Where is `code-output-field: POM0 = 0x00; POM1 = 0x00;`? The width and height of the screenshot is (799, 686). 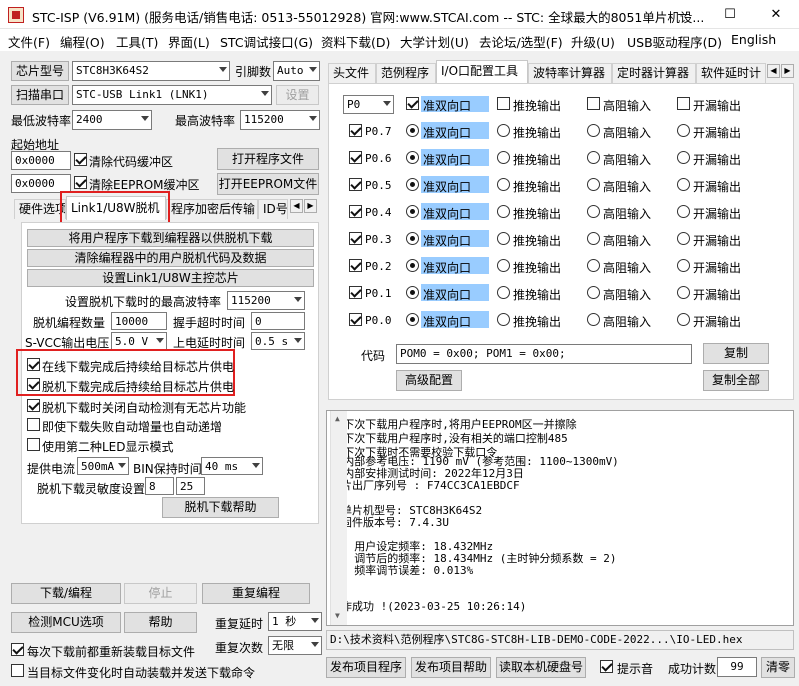
code-output-field: POM0 = 0x00; POM1 = 0x00; is located at coordinates (544, 354).